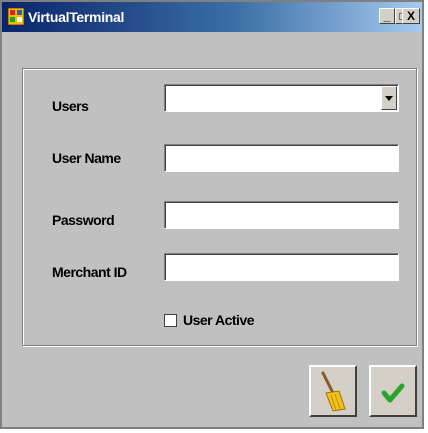 This screenshot has width=428, height=433. What do you see at coordinates (219, 320) in the screenshot?
I see `user-active-label: User Active` at bounding box center [219, 320].